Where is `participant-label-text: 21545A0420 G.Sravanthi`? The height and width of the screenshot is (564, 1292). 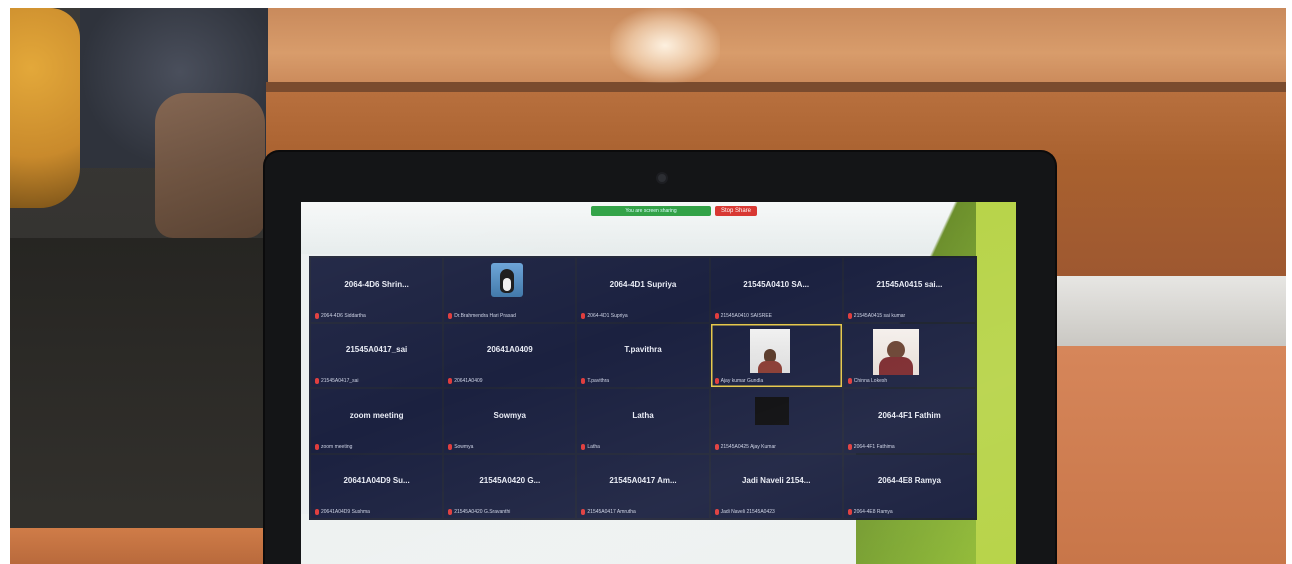 participant-label-text: 21545A0420 G.Sravanthi is located at coordinates (482, 512).